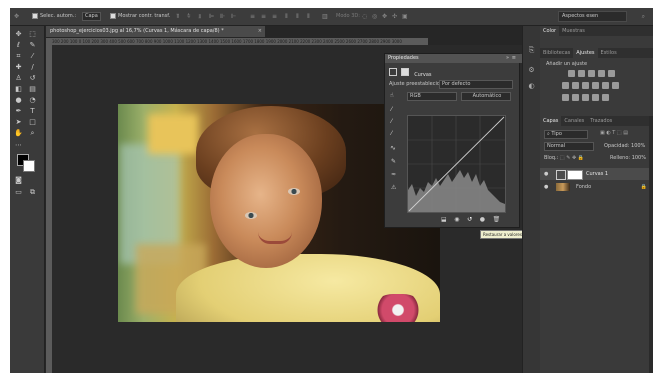 The height and width of the screenshot is (373, 653). I want to click on eyedropper-white-icon: ⁄, so click(391, 133).